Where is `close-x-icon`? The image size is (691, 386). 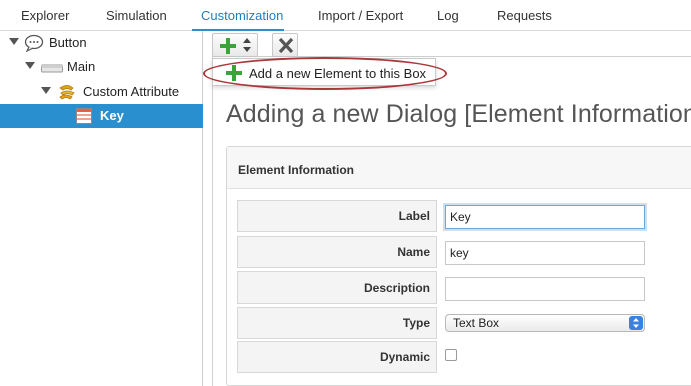 close-x-icon is located at coordinates (286, 47).